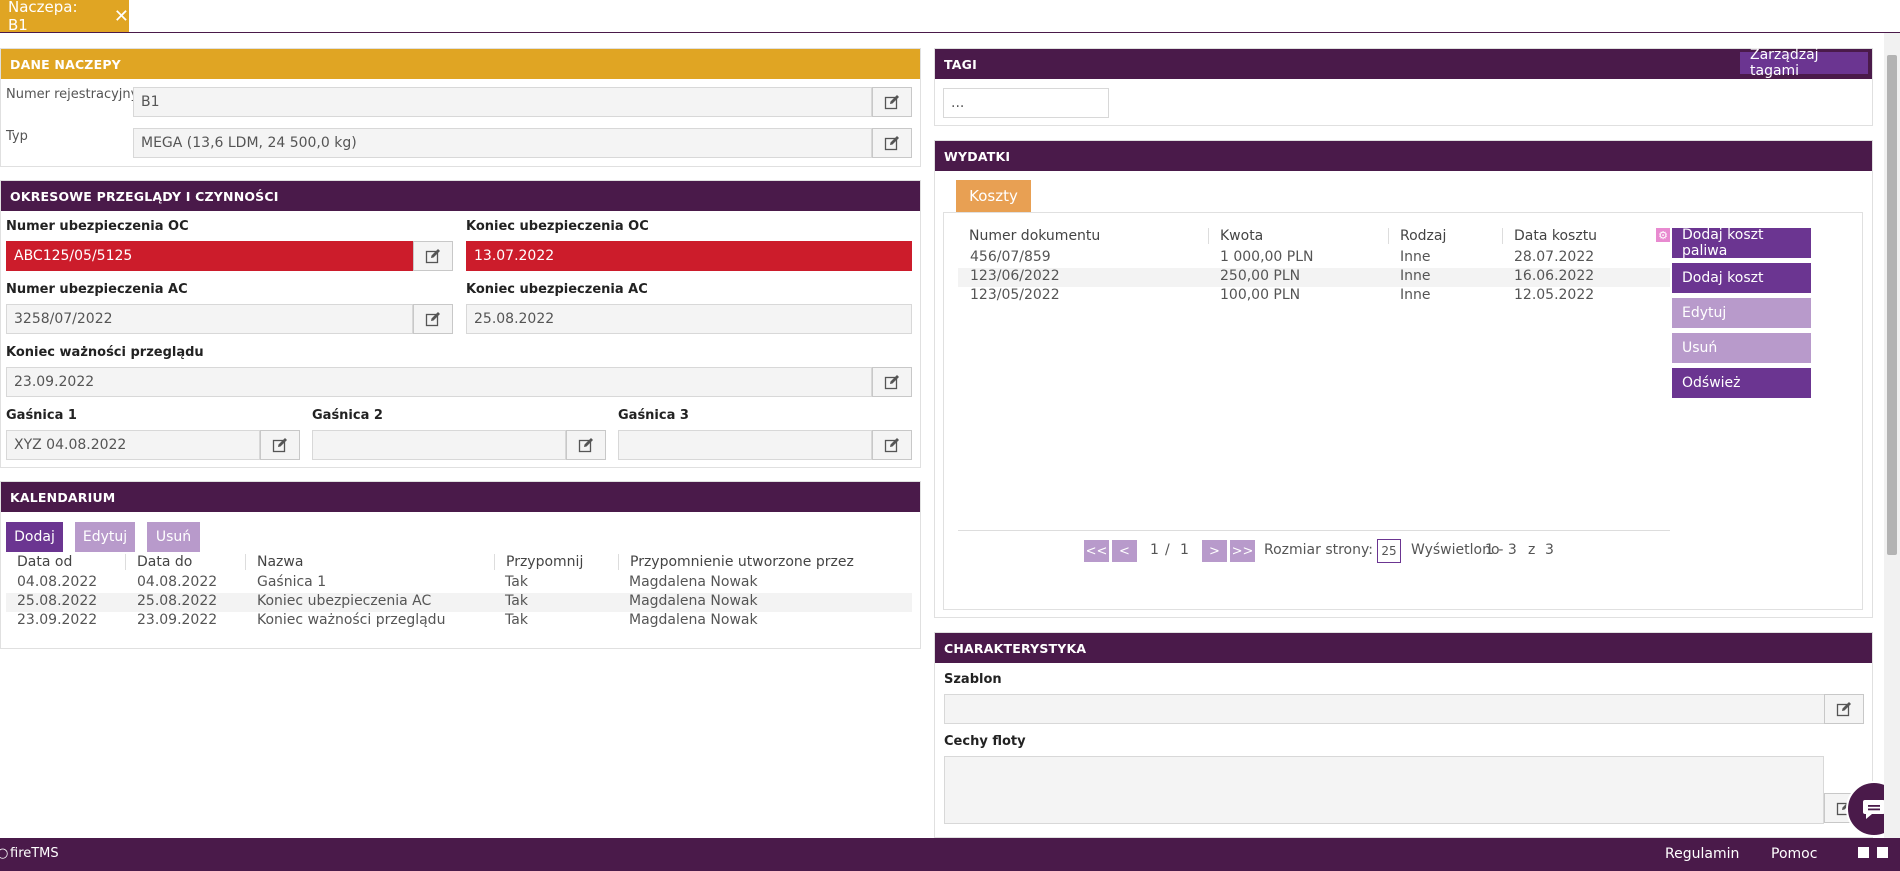 Image resolution: width=1900 pixels, height=871 pixels. What do you see at coordinates (1124, 551) in the screenshot?
I see `prev-page-button: <` at bounding box center [1124, 551].